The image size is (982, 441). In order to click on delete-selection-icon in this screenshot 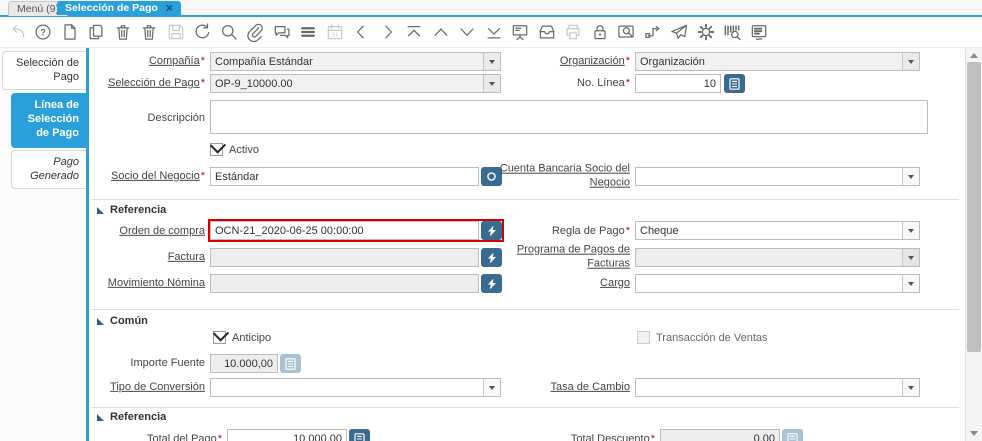, I will do `click(150, 32)`.